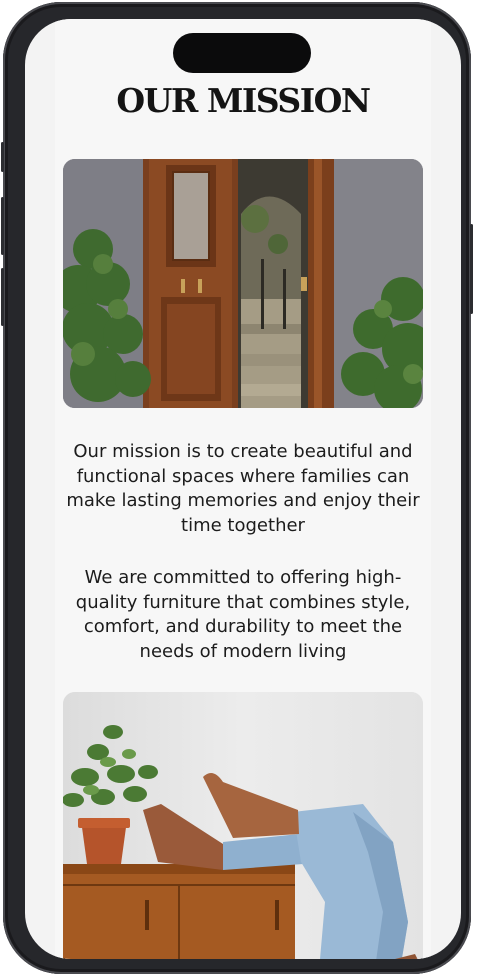 The image size is (479, 978). I want to click on power-button, so click(471, 269).